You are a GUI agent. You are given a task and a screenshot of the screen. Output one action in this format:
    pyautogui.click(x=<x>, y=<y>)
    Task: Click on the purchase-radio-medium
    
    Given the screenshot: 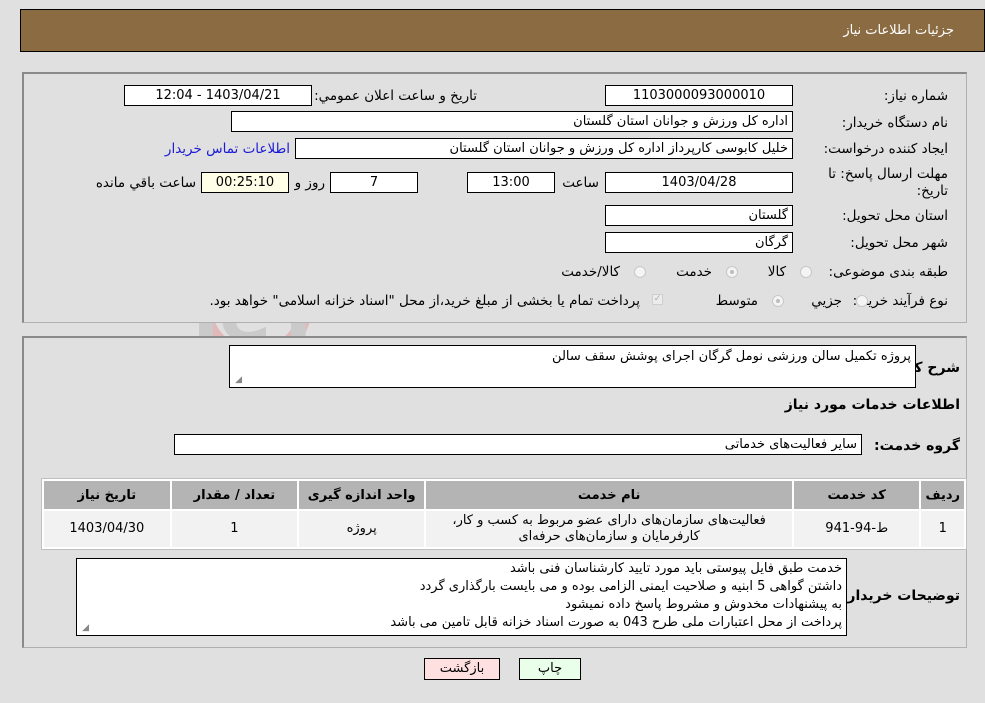 What is the action you would take?
    pyautogui.click(x=778, y=301)
    